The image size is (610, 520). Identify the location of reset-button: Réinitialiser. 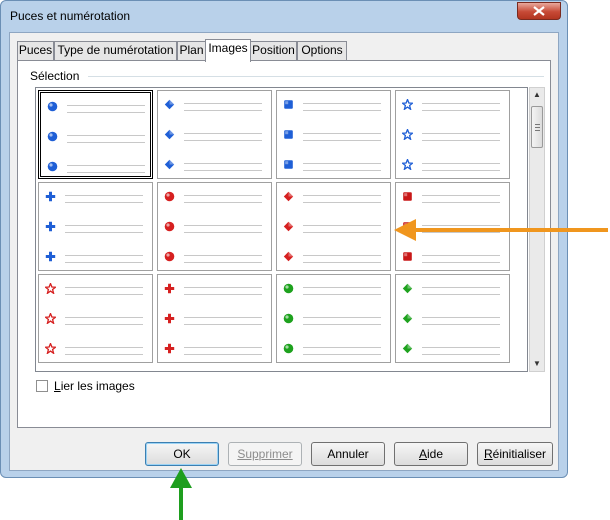
(515, 454).